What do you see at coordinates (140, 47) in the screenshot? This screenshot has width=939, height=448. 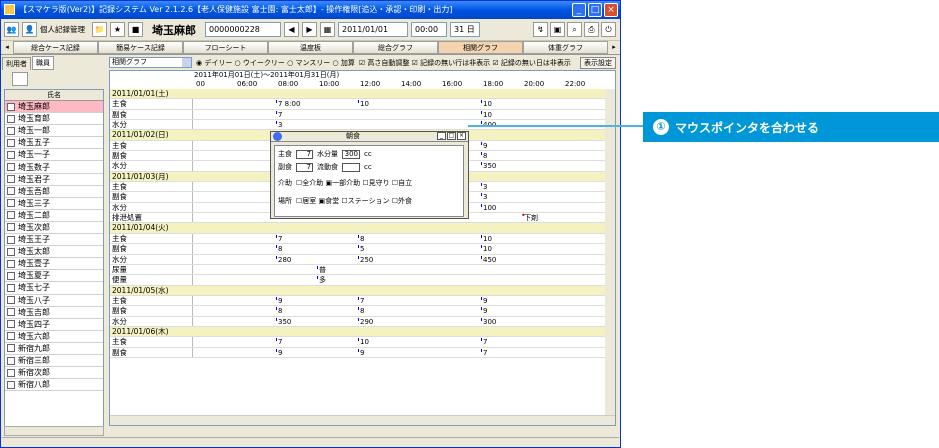 I see `tab-simple-case: 簡易ケース記録` at bounding box center [140, 47].